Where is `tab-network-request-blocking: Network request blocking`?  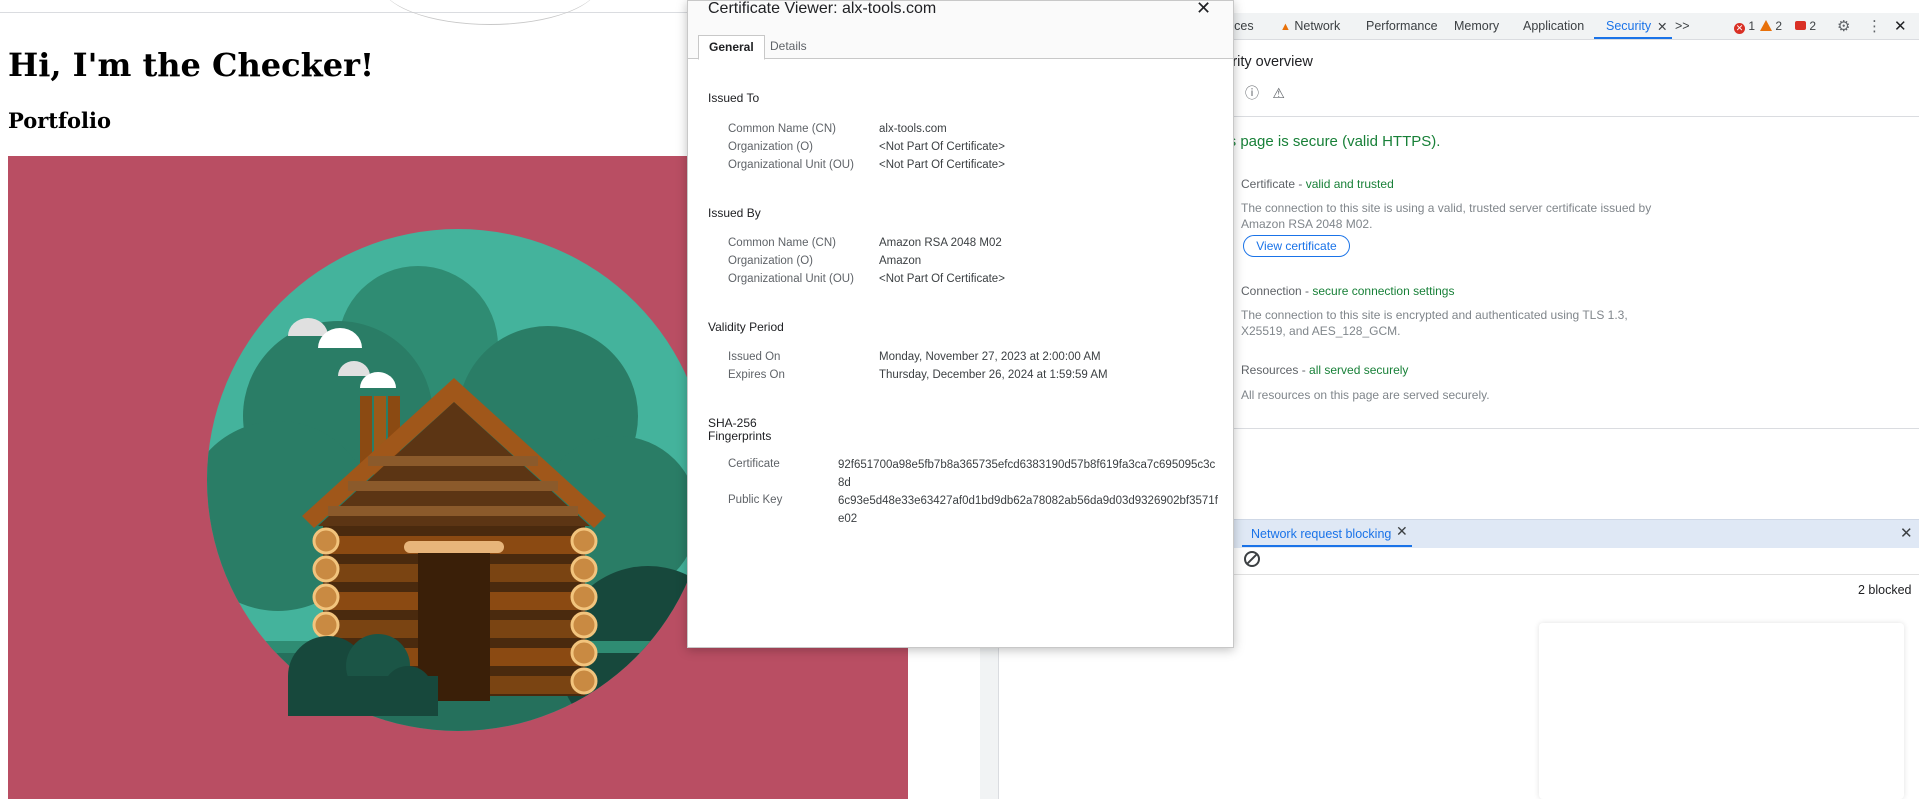
tab-network-request-blocking: Network request blocking is located at coordinates (1321, 534).